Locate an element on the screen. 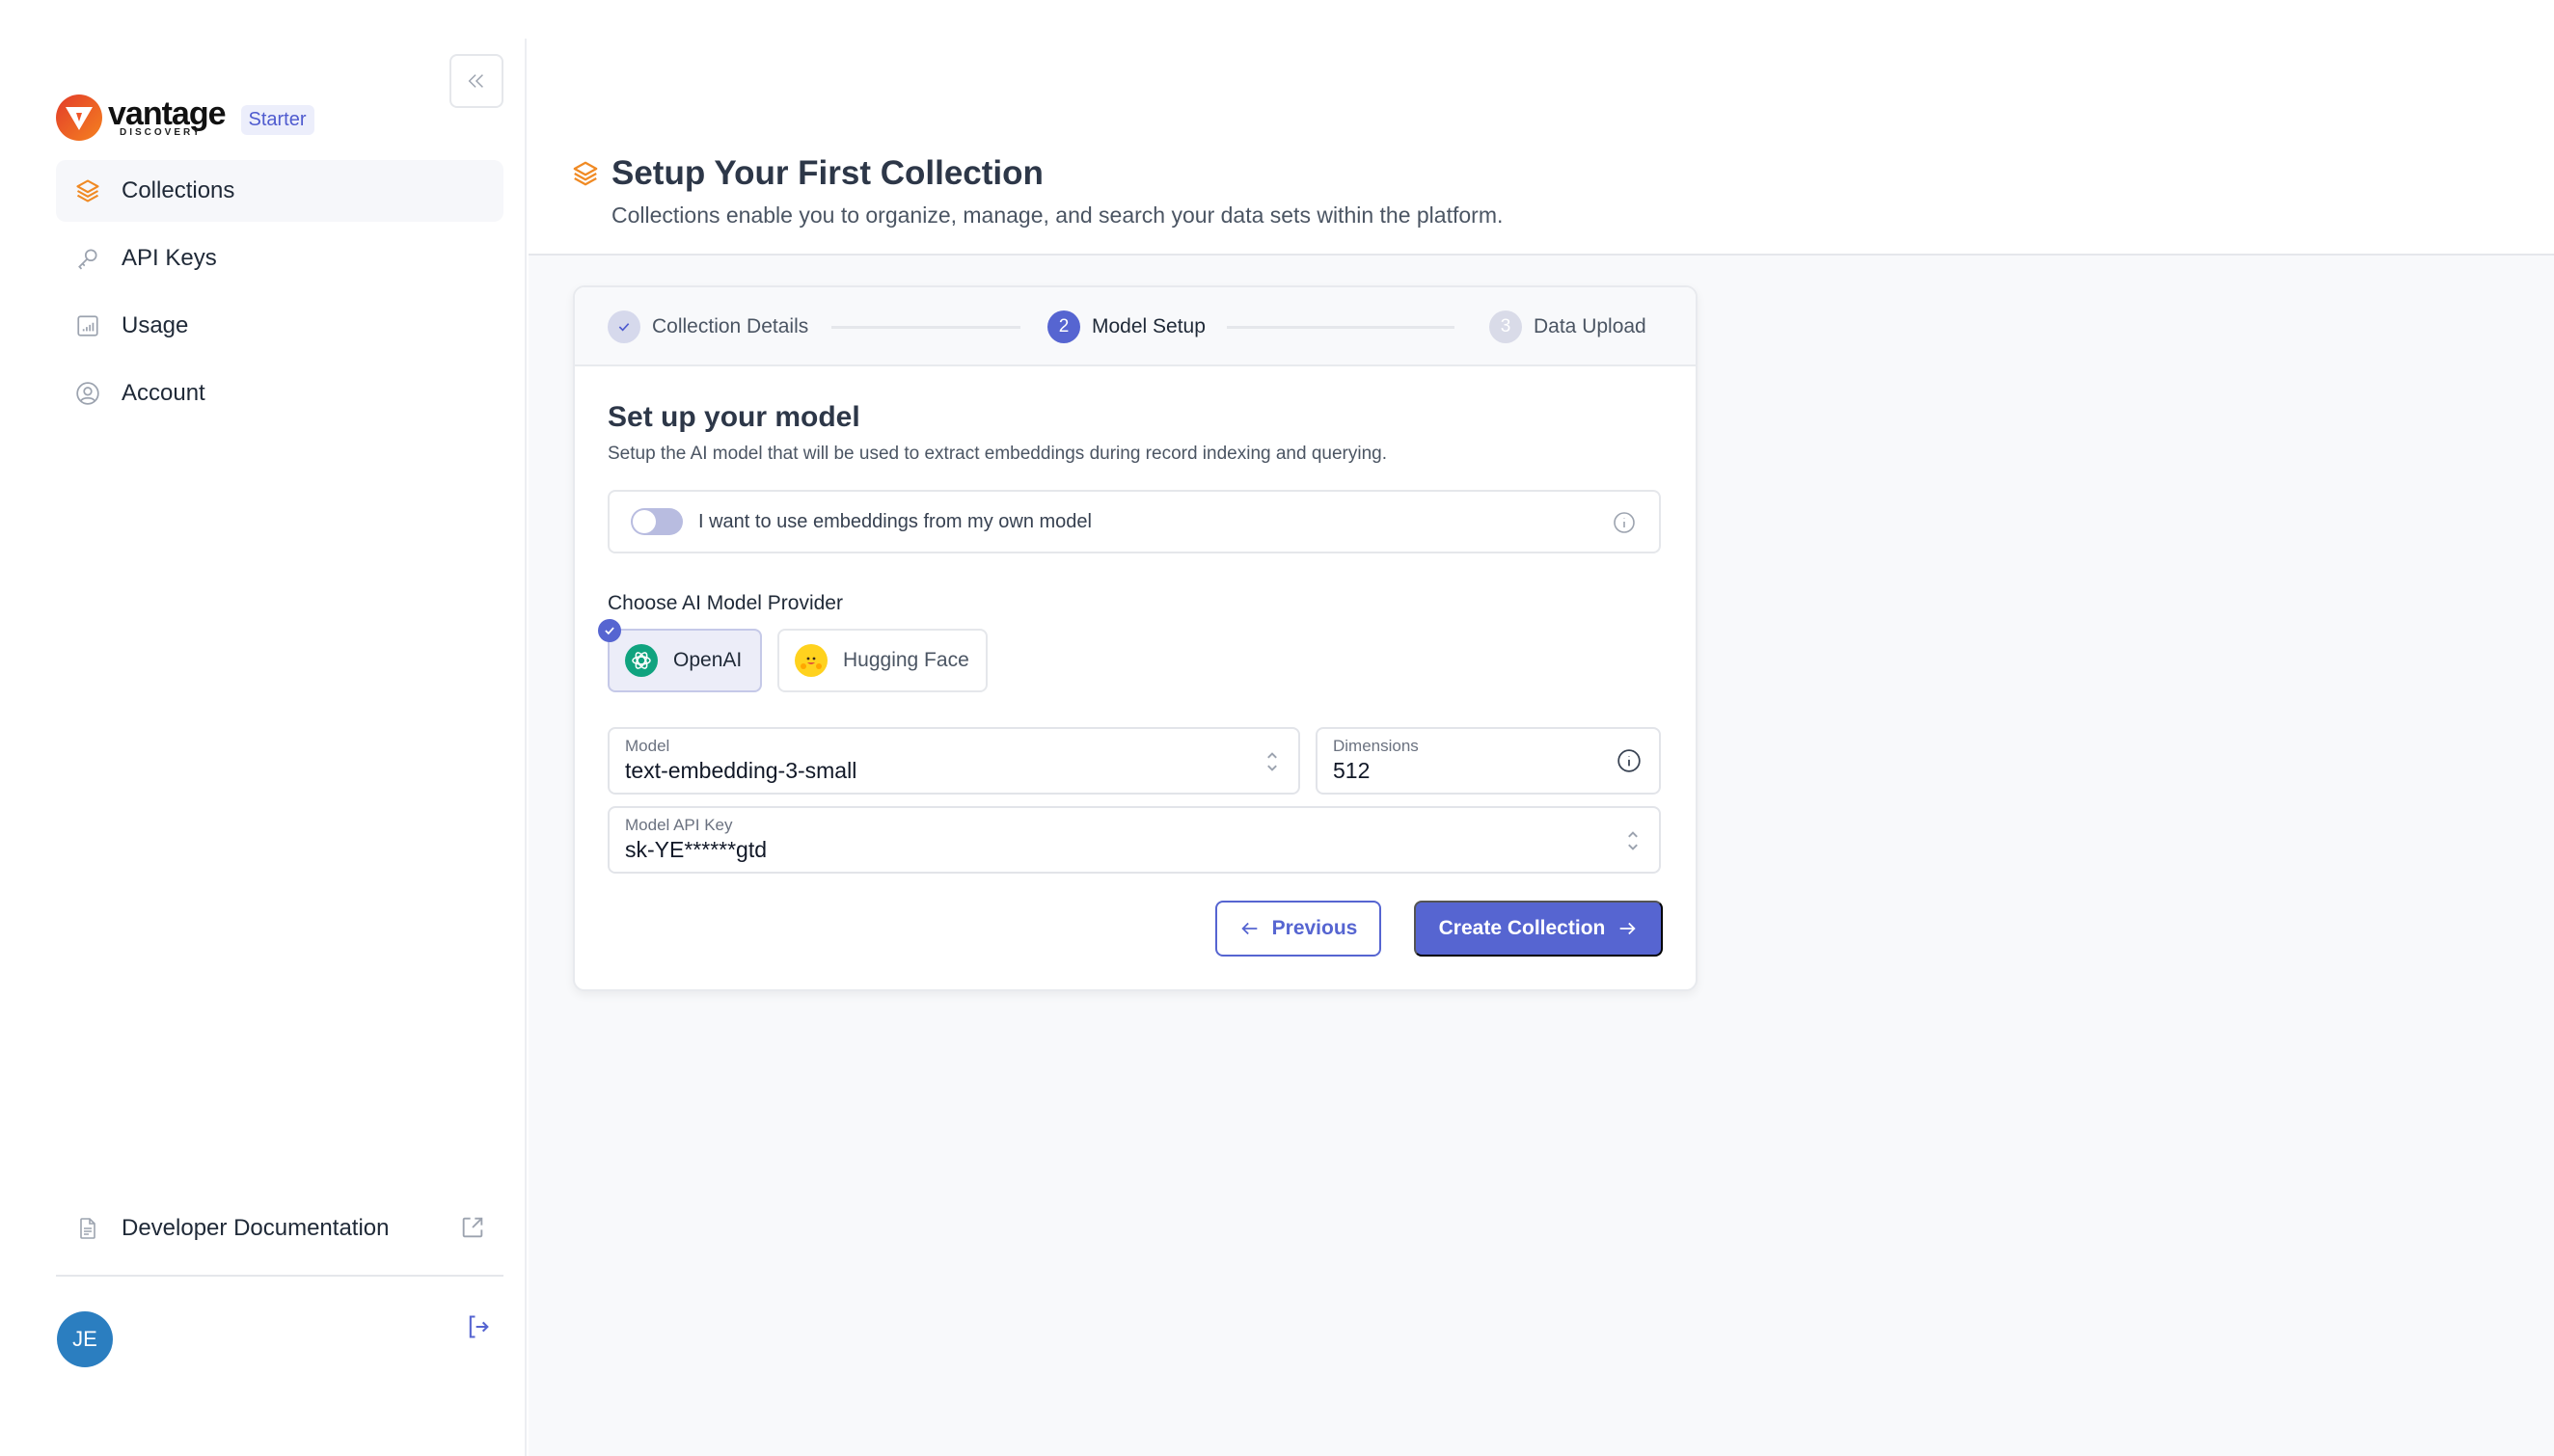  step-collection-details: Collection Details is located at coordinates (708, 326).